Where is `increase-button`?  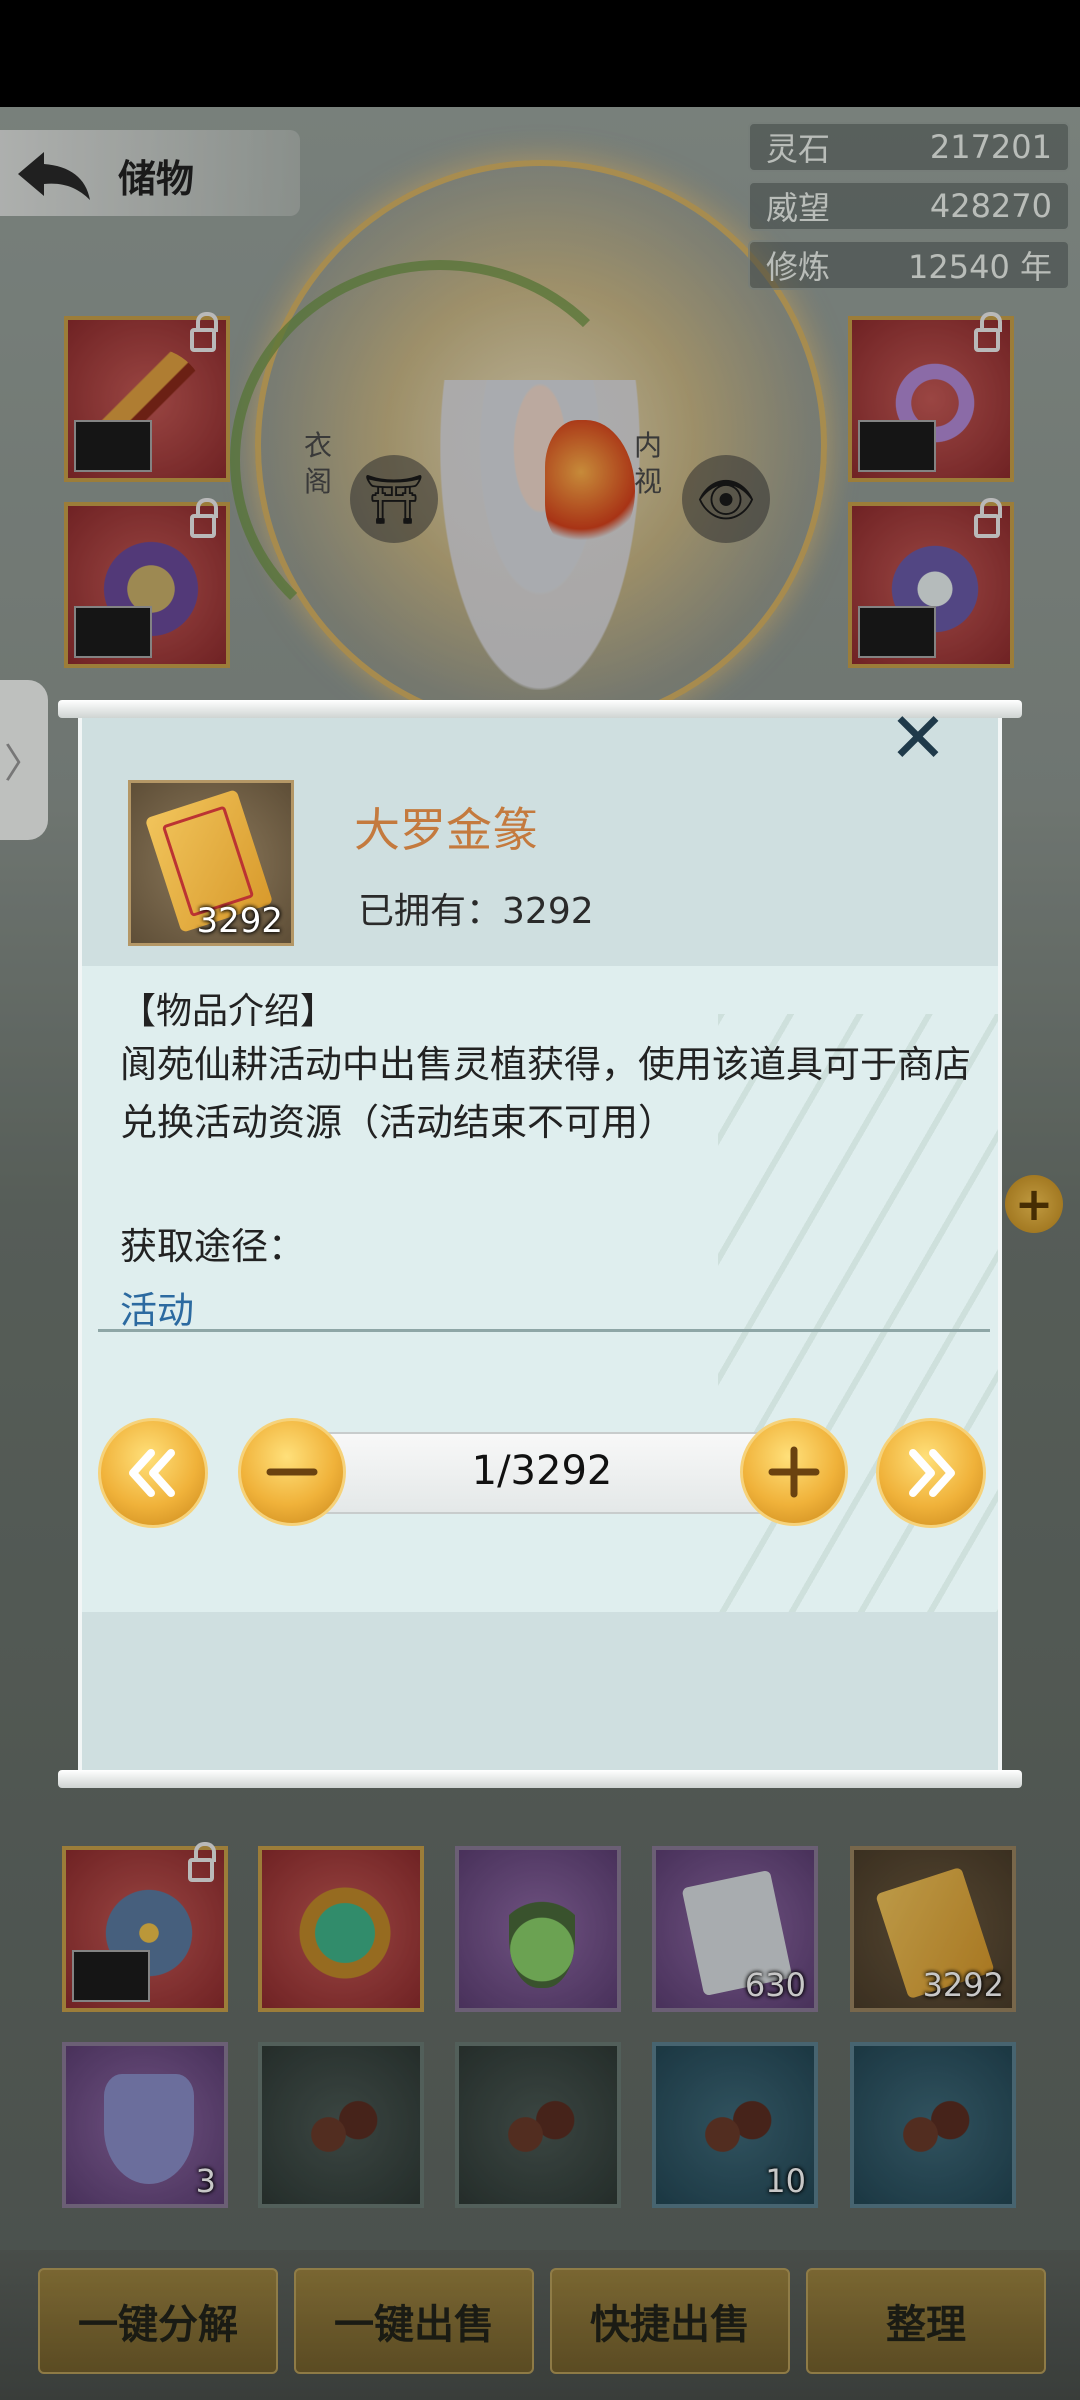
increase-button is located at coordinates (794, 1472).